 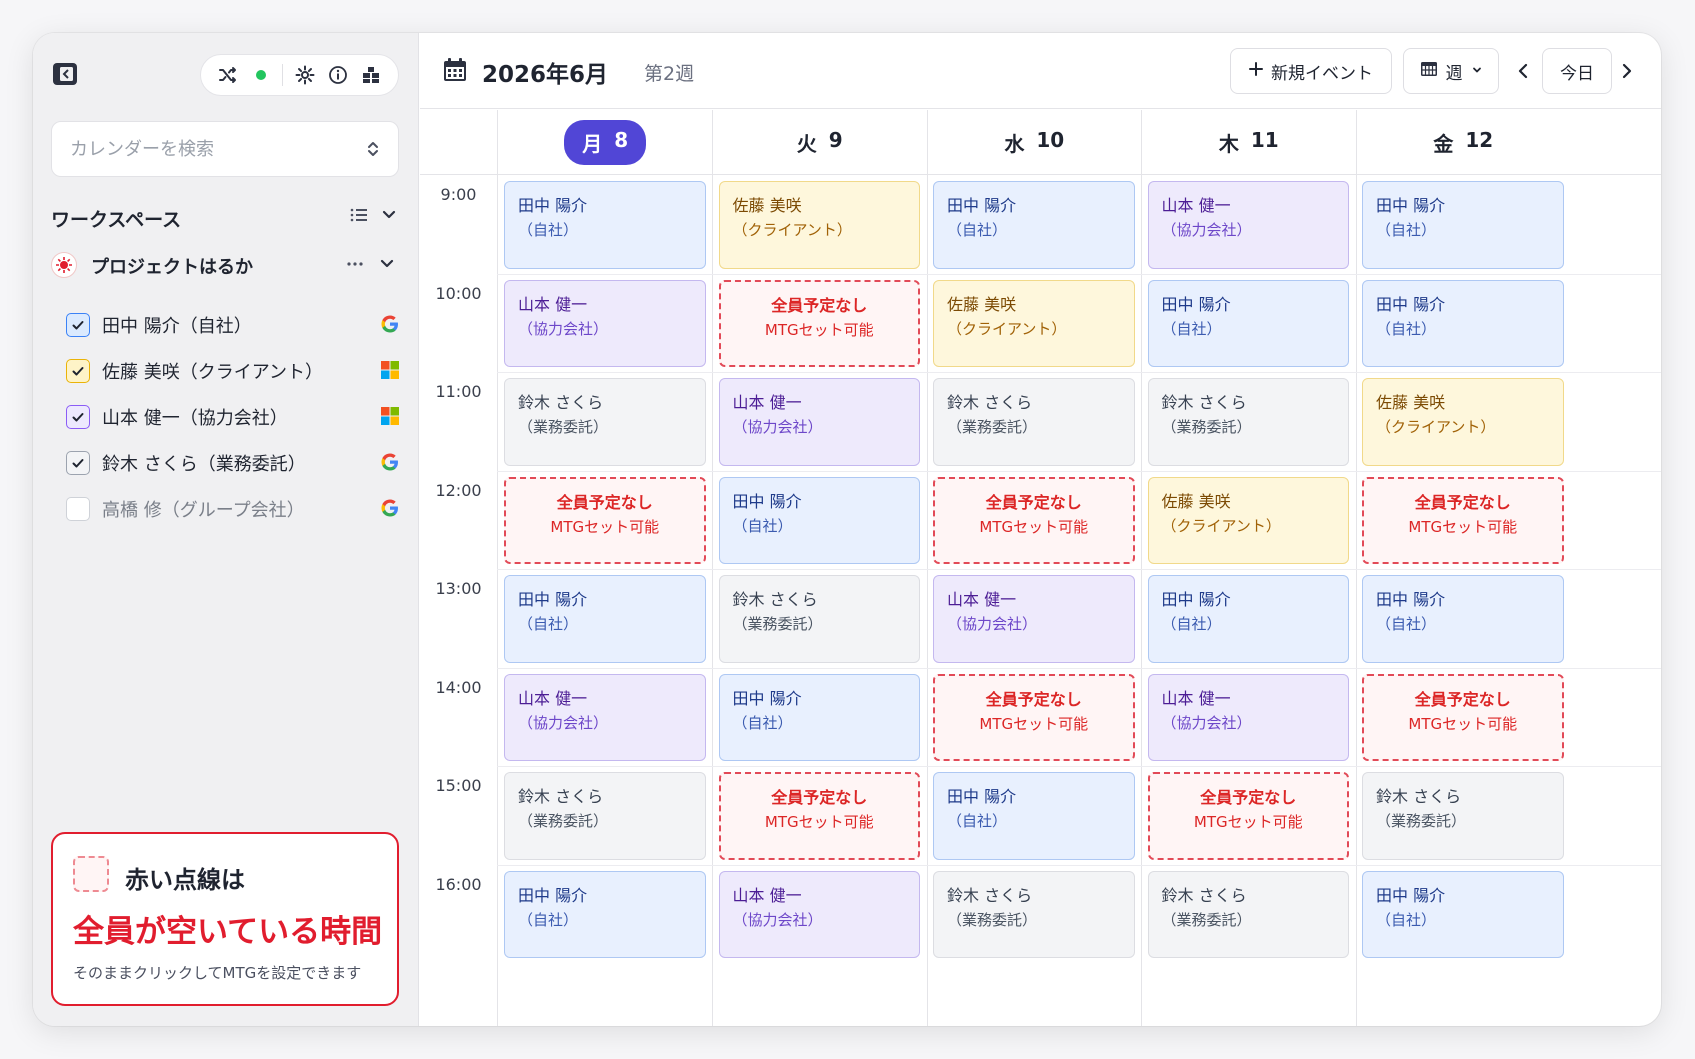 I want to click on sync-status-dot, so click(x=261, y=75).